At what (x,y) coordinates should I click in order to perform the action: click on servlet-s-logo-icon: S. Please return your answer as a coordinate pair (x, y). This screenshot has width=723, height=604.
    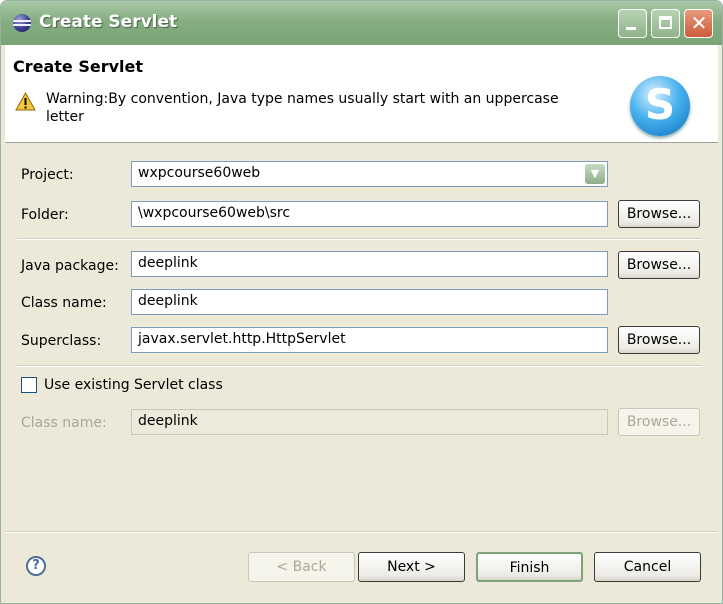
    Looking at the image, I should click on (660, 106).